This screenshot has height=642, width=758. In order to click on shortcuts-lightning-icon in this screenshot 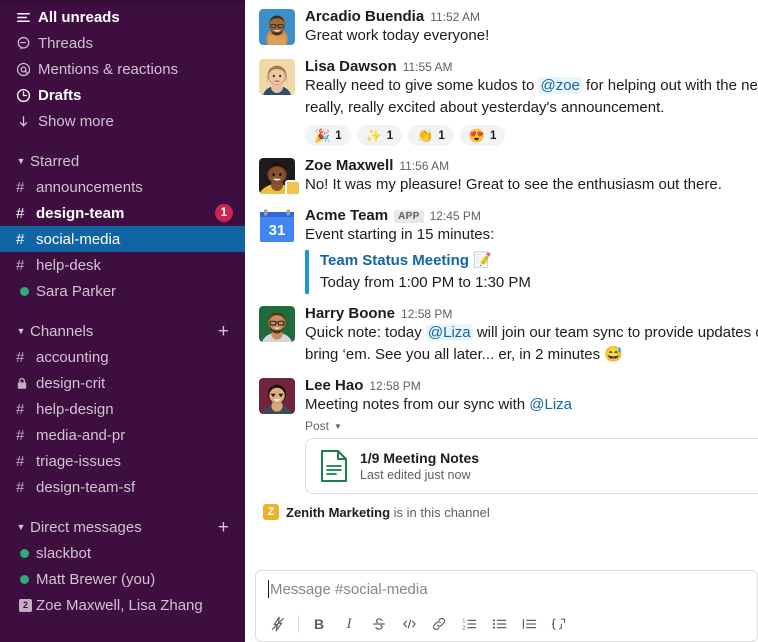, I will do `click(278, 624)`.